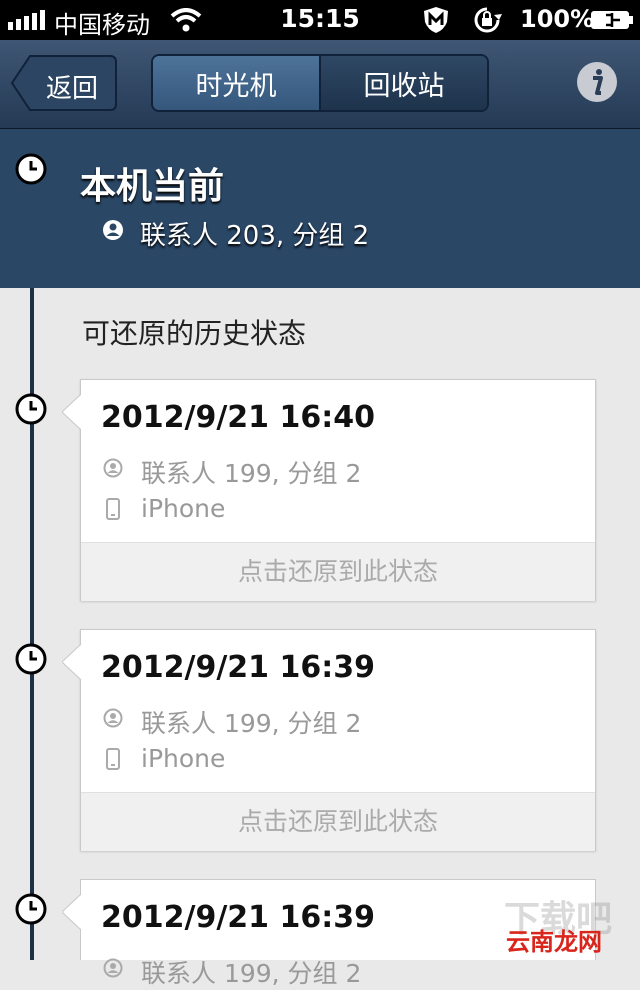  I want to click on status-bar: 中国移动 15:15 100%, so click(320, 20).